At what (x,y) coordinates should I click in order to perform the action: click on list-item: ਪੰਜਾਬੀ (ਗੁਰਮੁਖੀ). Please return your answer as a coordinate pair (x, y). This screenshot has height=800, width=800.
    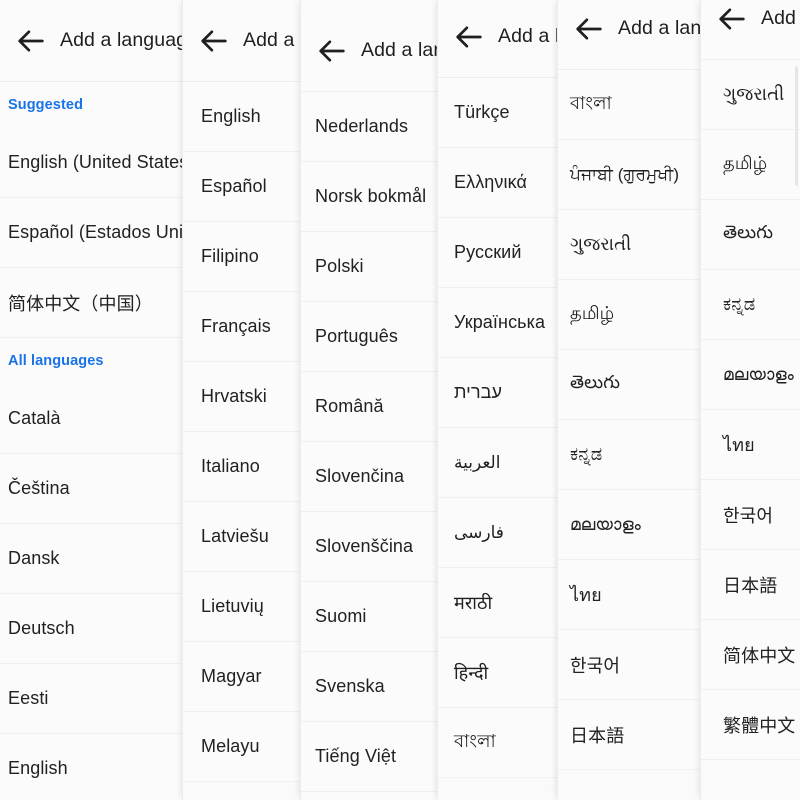
    Looking at the image, I should click on (633, 175).